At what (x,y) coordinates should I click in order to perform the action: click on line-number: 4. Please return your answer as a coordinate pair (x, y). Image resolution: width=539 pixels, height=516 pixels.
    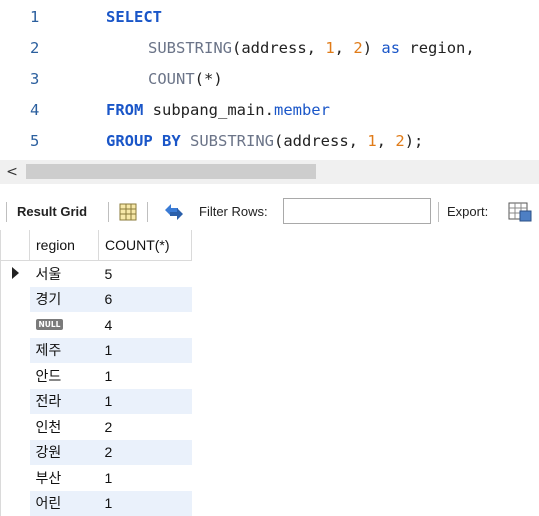
    Looking at the image, I should click on (35, 110).